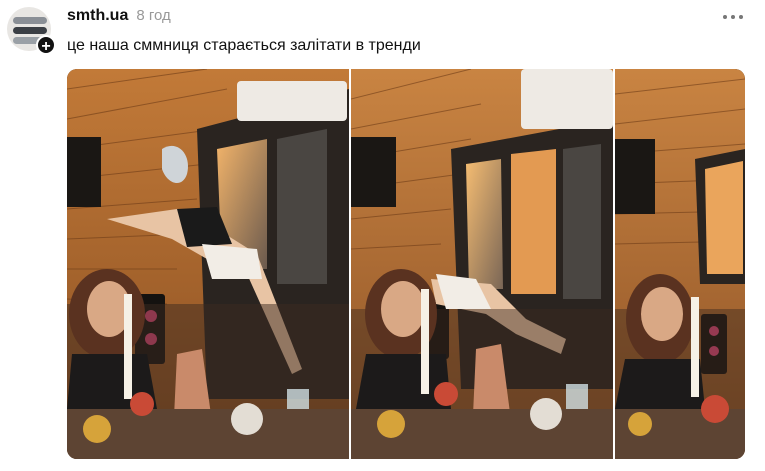  What do you see at coordinates (46, 45) in the screenshot?
I see `plus-icon: +` at bounding box center [46, 45].